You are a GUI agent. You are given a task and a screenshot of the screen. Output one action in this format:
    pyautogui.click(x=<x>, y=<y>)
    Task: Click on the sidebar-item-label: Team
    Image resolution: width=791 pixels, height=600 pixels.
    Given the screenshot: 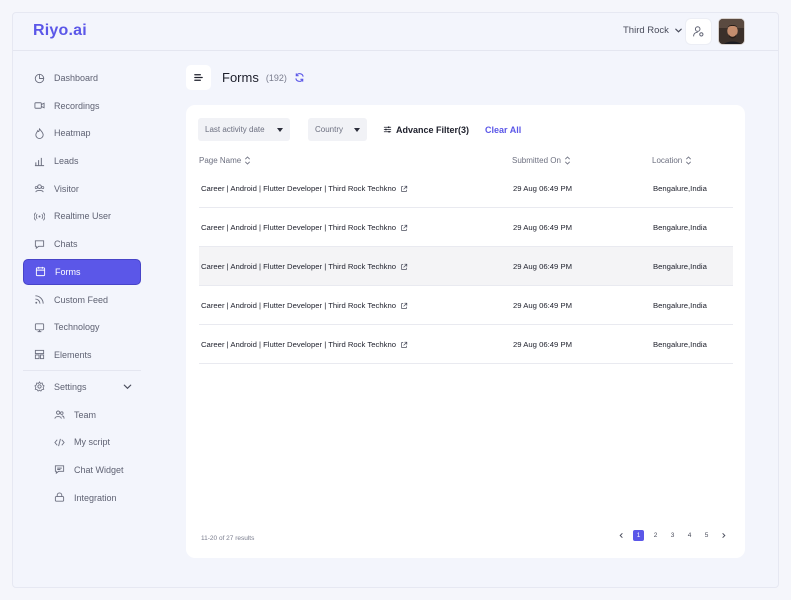 What is the action you would take?
    pyautogui.click(x=85, y=414)
    